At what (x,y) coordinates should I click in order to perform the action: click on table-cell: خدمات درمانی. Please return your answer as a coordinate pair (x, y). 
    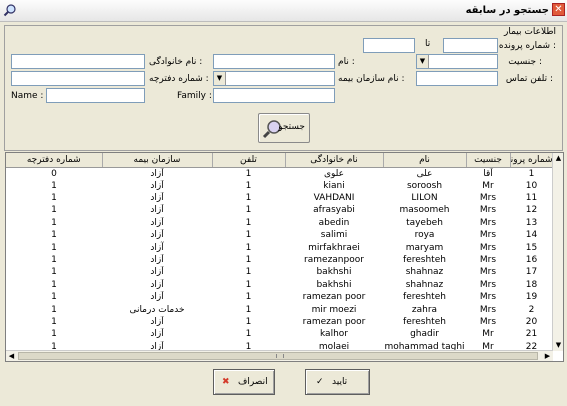
    Looking at the image, I should click on (157, 309).